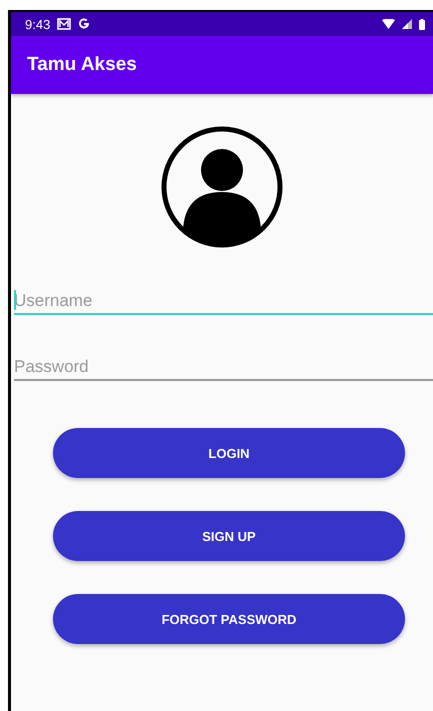  I want to click on battery-icon, so click(422, 24).